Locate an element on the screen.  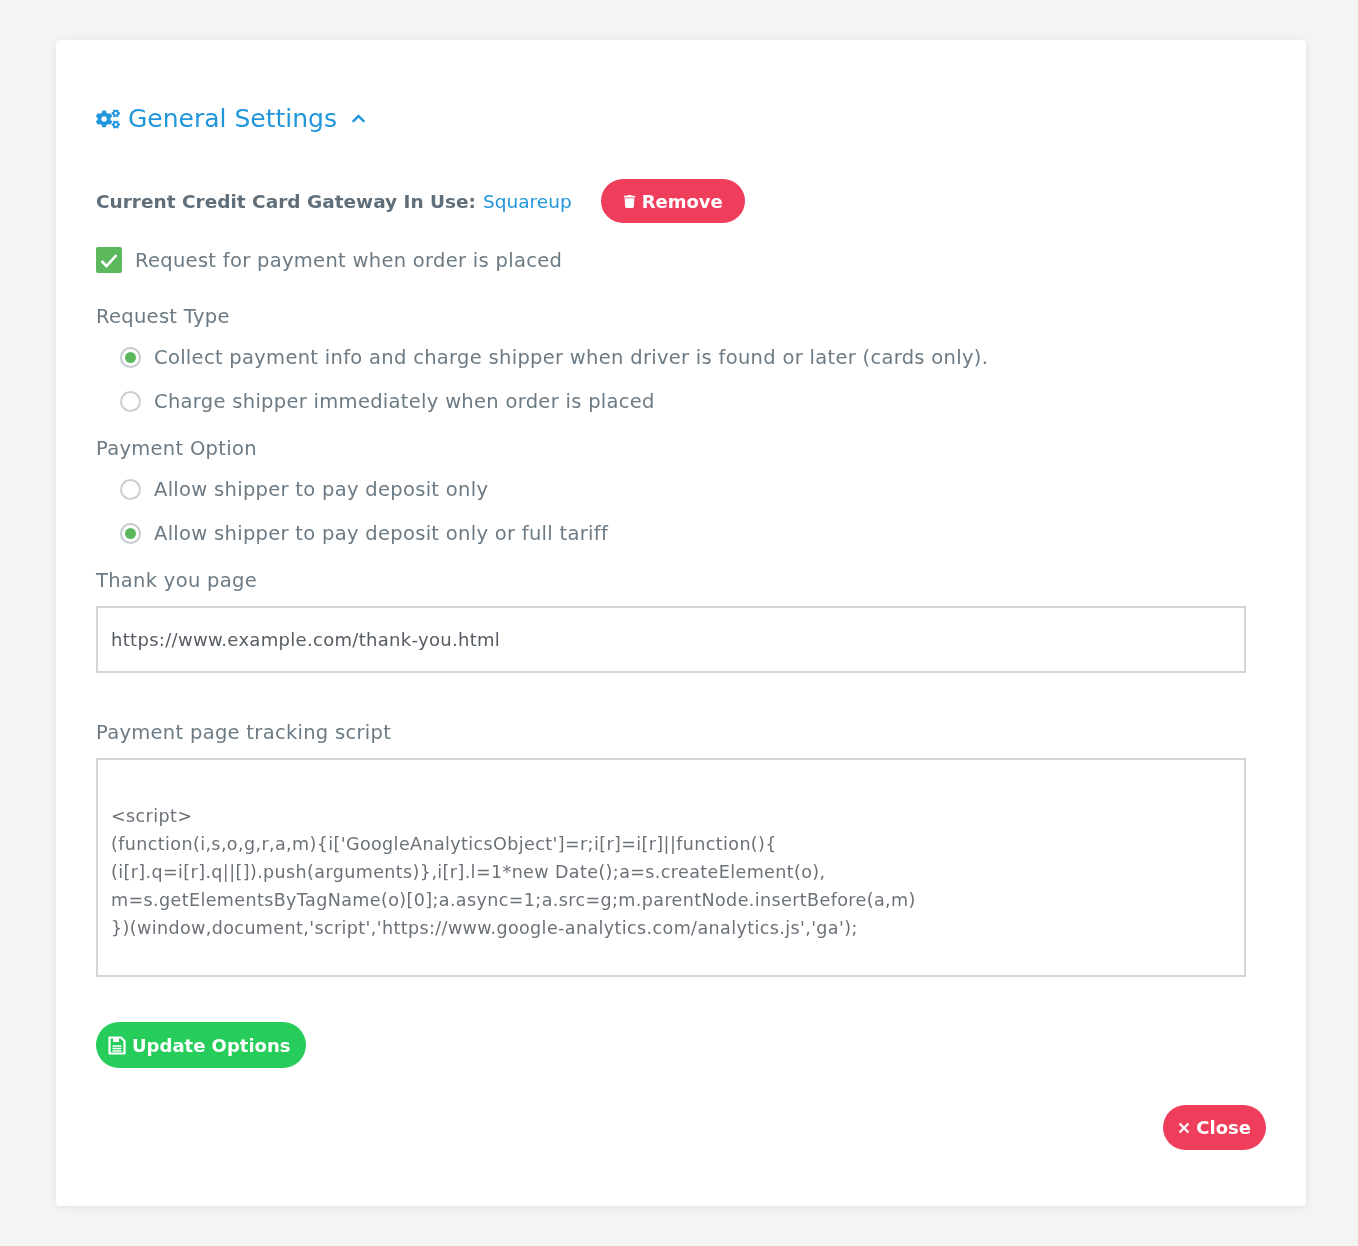
section-title: General Settings is located at coordinates (232, 118).